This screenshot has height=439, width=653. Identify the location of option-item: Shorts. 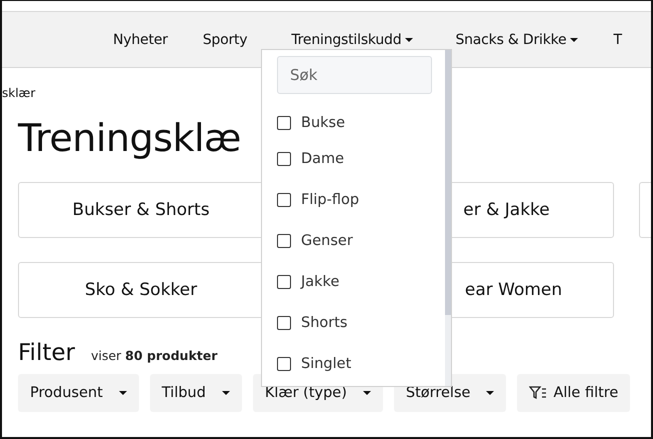
(361, 322).